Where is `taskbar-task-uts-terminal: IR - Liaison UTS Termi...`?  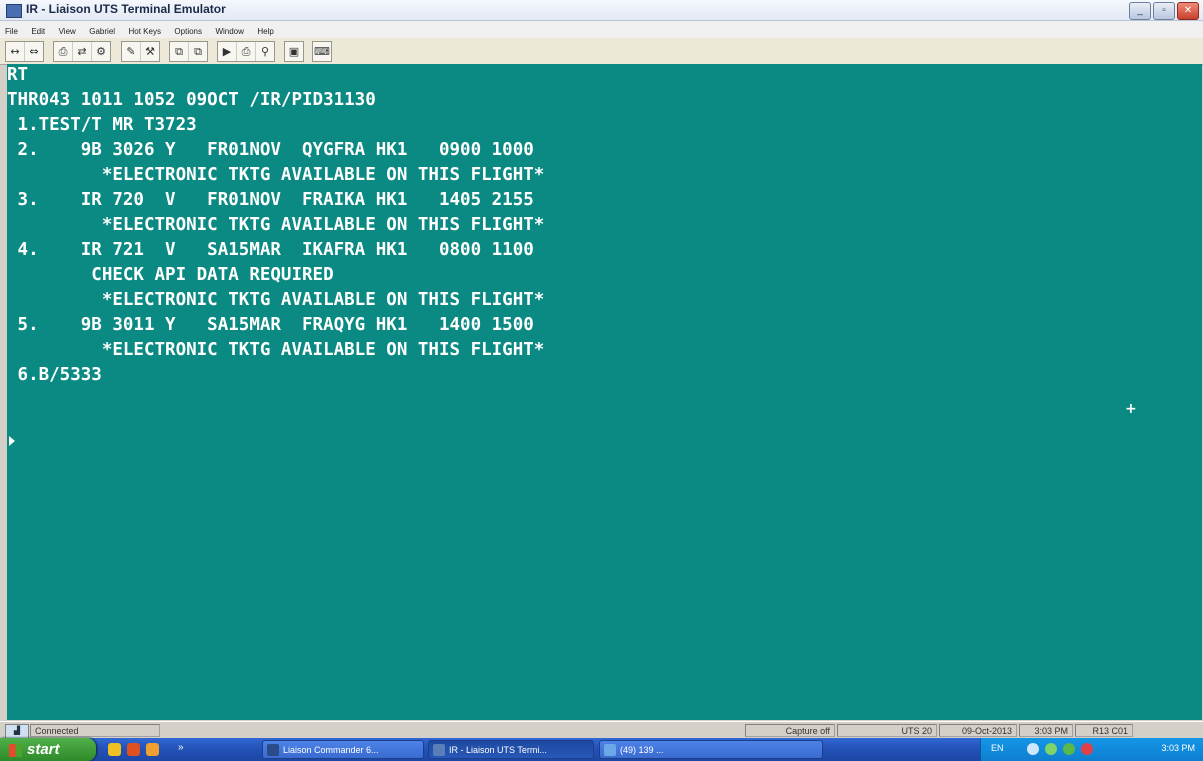 taskbar-task-uts-terminal: IR - Liaison UTS Termi... is located at coordinates (511, 749).